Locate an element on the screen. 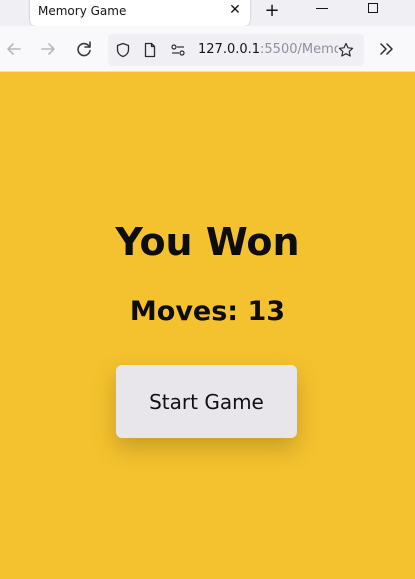 The height and width of the screenshot is (579, 415). minimize-icon is located at coordinates (322, 8).